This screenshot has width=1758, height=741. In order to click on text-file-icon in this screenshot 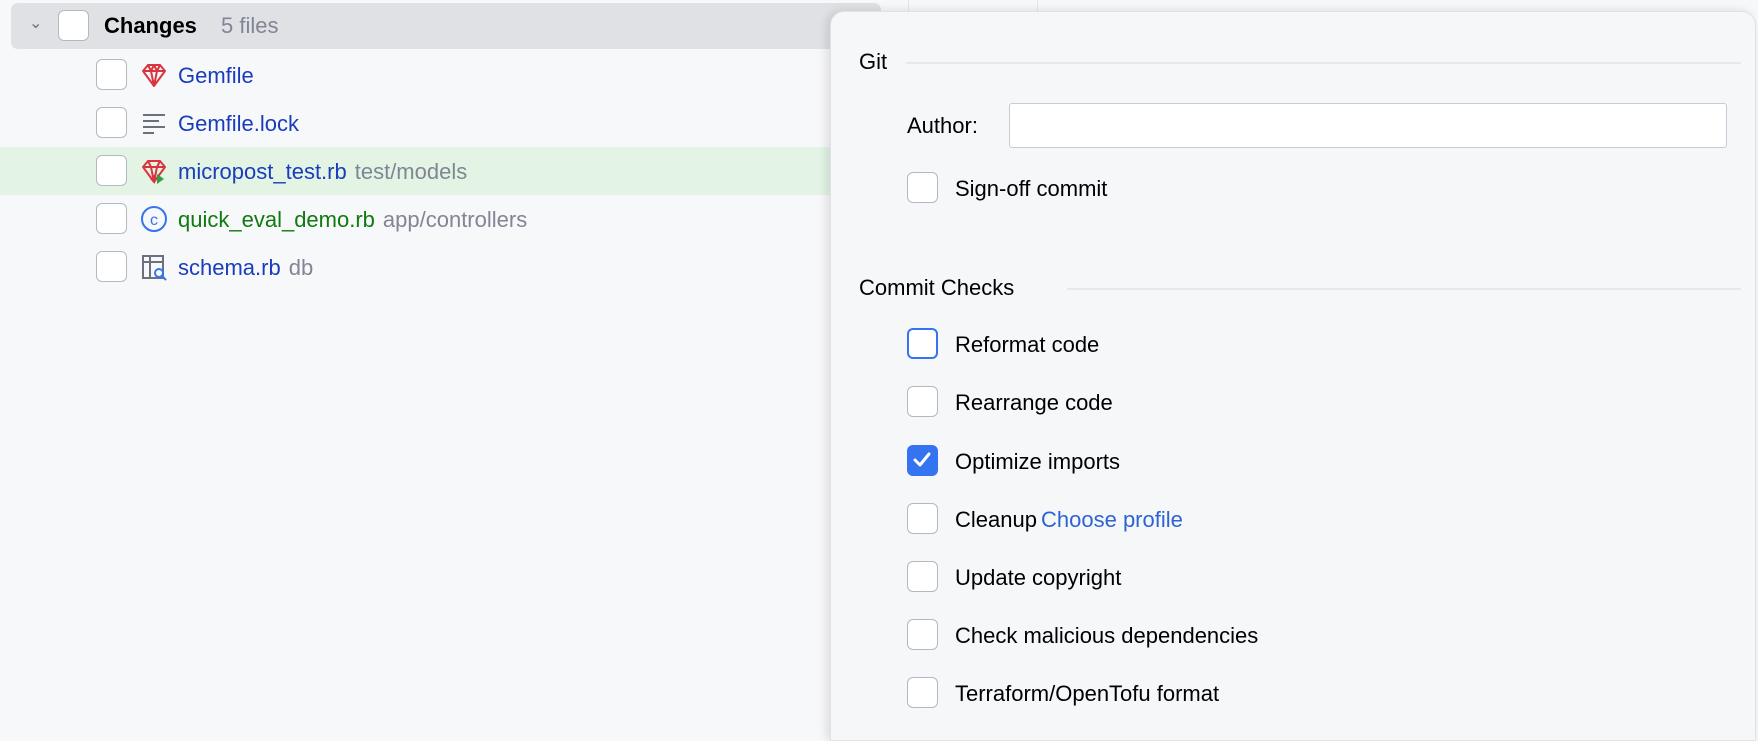, I will do `click(154, 124)`.